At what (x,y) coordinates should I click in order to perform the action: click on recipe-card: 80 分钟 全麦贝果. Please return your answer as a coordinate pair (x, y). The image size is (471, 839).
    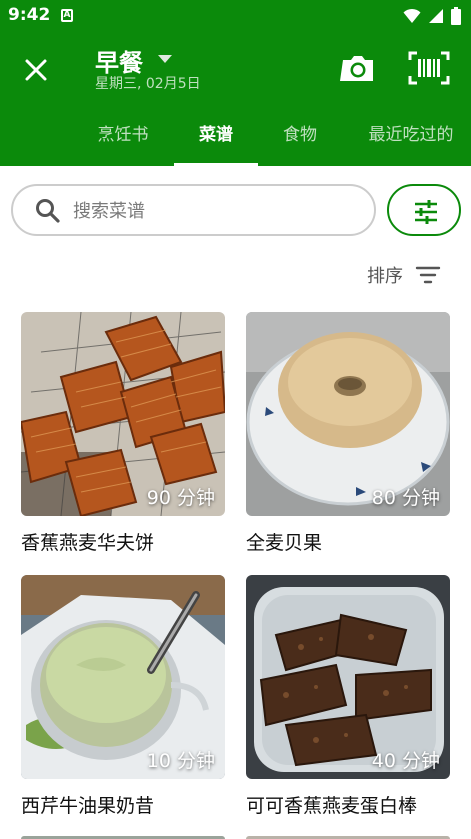
    Looking at the image, I should click on (348, 433).